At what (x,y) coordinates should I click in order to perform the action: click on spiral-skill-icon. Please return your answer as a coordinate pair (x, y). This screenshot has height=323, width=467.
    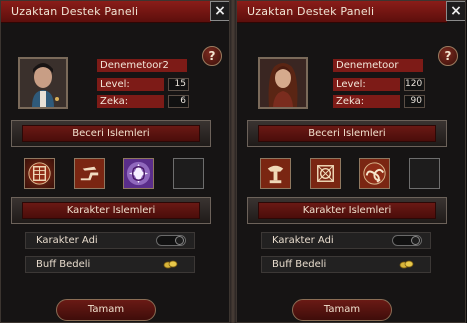
    Looking at the image, I should click on (374, 173).